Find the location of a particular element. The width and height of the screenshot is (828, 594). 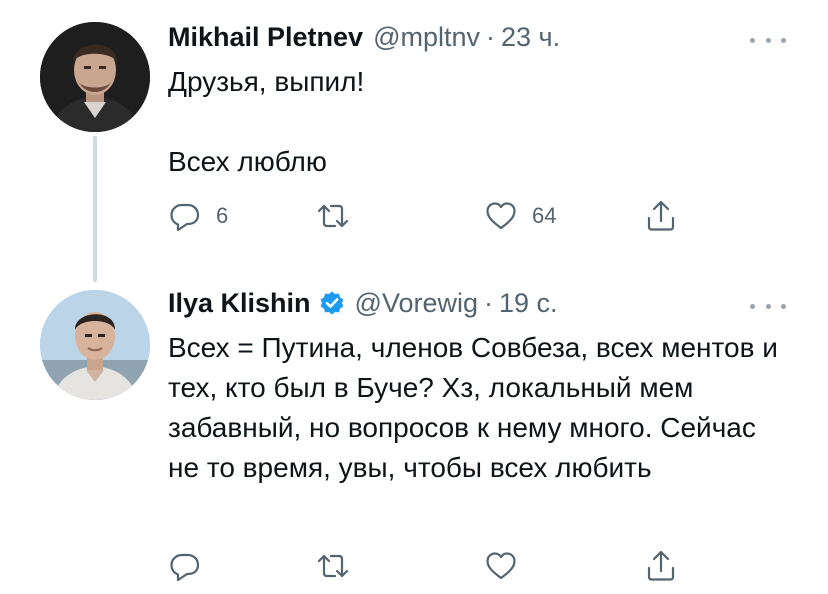

tweet-actions: 6 64 is located at coordinates (438, 216).